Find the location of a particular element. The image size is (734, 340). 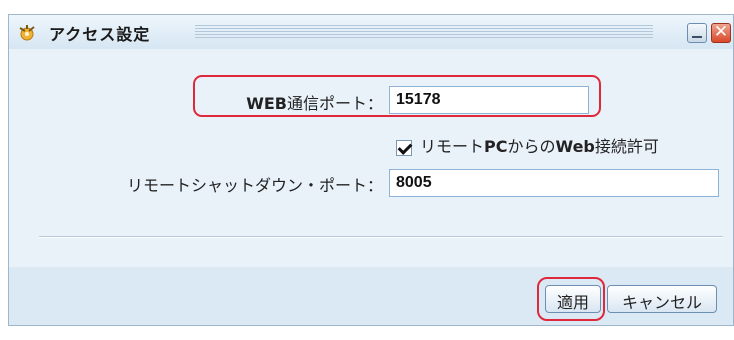

web-port-input is located at coordinates (489, 100).